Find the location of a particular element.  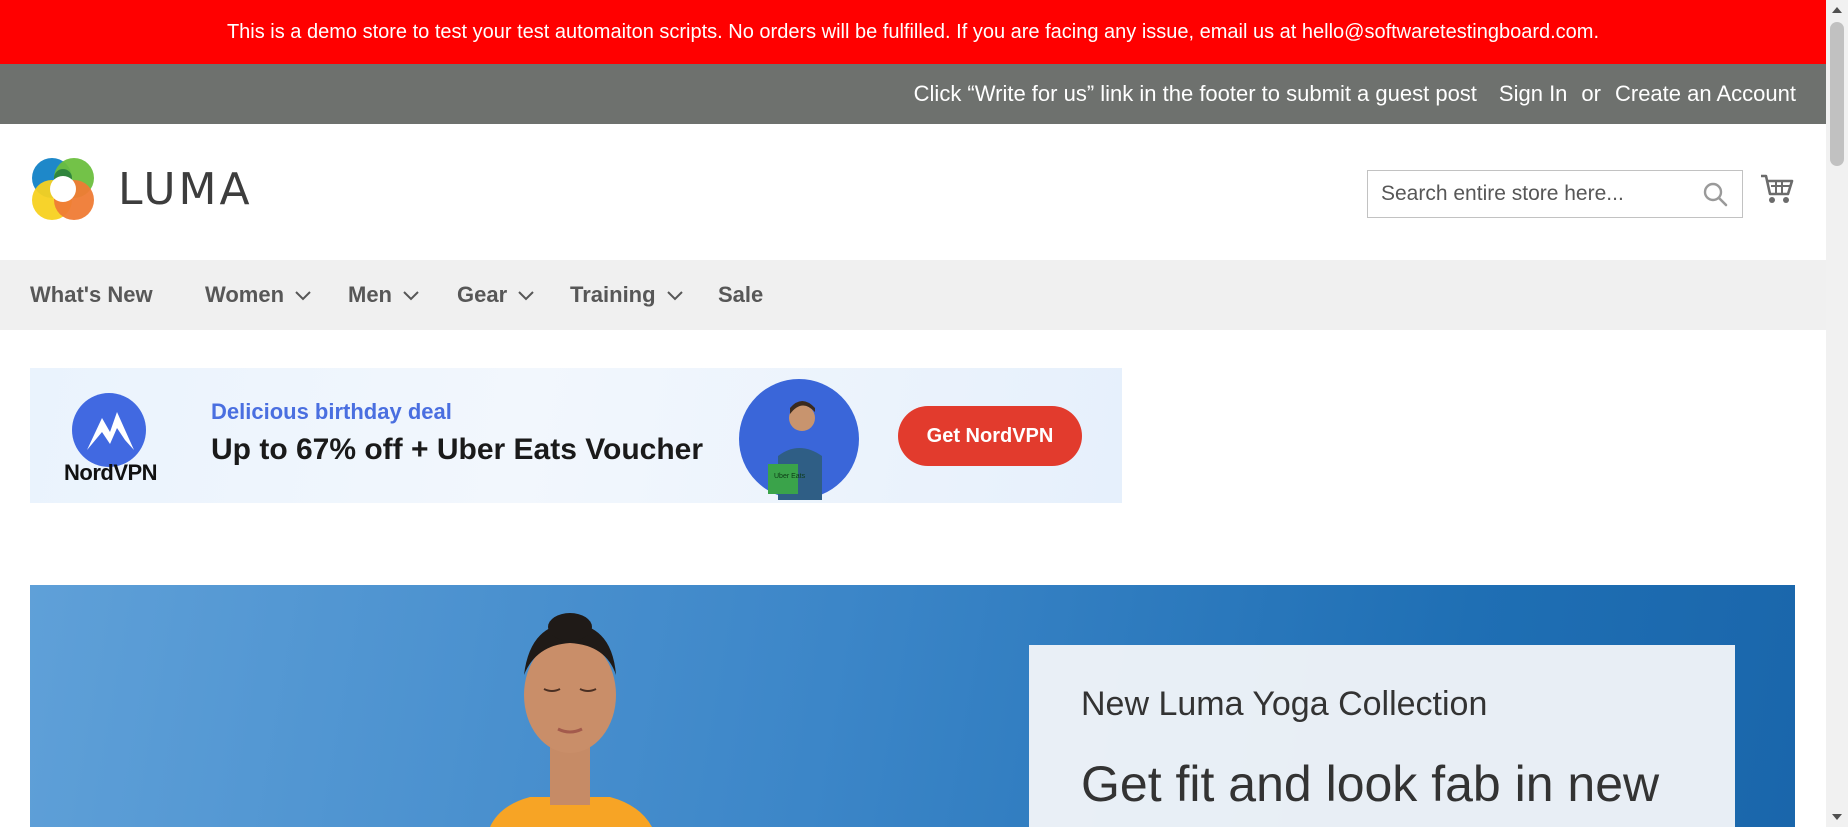

nav-label-men: Men is located at coordinates (370, 294).